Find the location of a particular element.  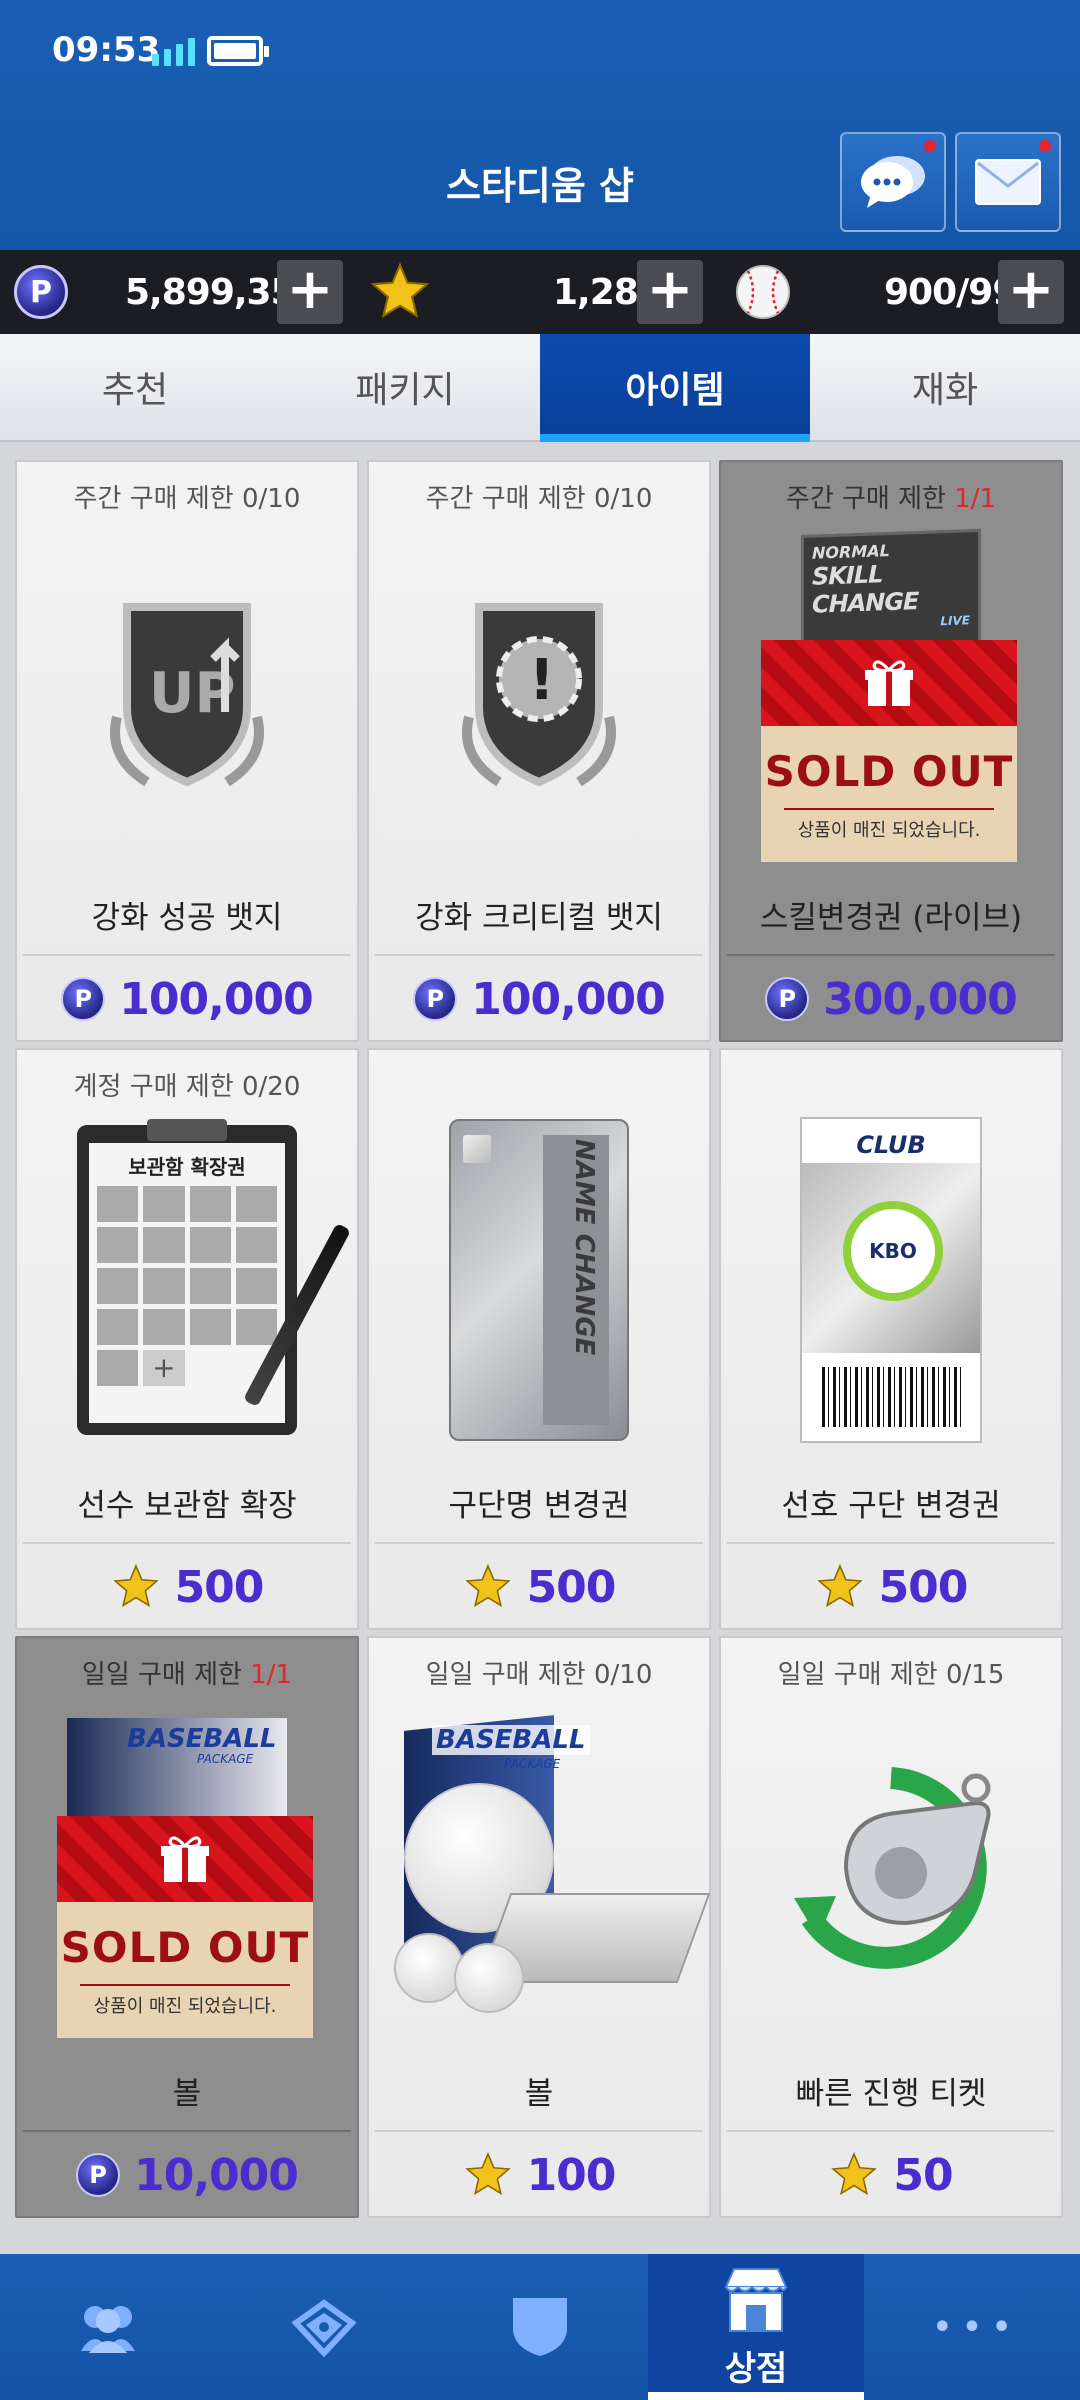

item-price: 100 is located at coordinates (571, 2175).